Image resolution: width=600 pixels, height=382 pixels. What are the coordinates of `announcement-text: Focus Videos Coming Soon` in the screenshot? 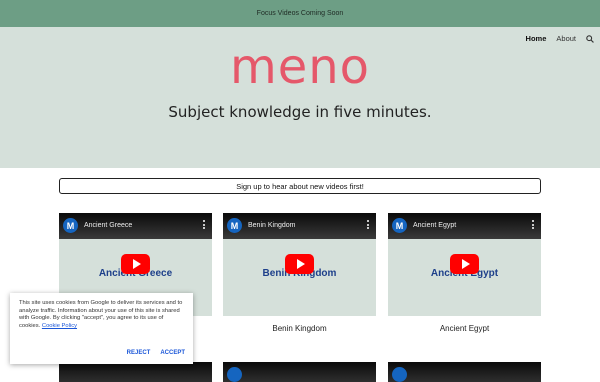 It's located at (300, 13).